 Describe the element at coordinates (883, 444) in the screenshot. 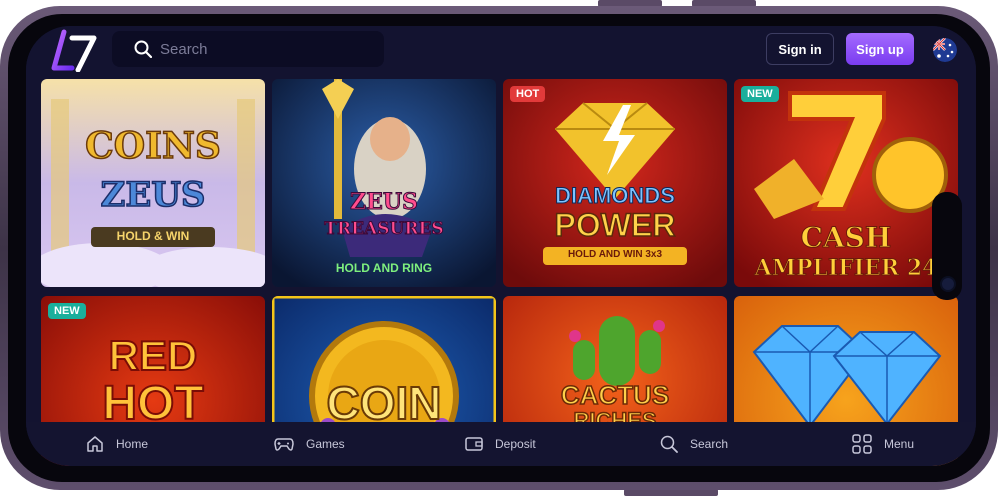

I see `nav-menu: Menu` at that location.